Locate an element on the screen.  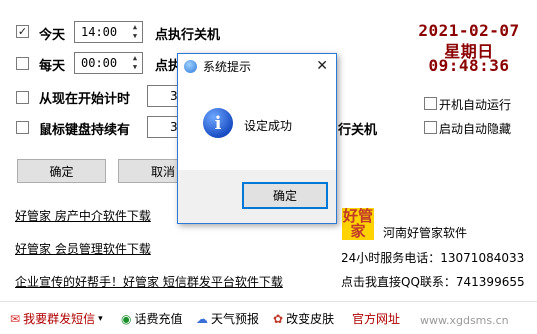
today-label: 今天 is located at coordinates (52, 35).